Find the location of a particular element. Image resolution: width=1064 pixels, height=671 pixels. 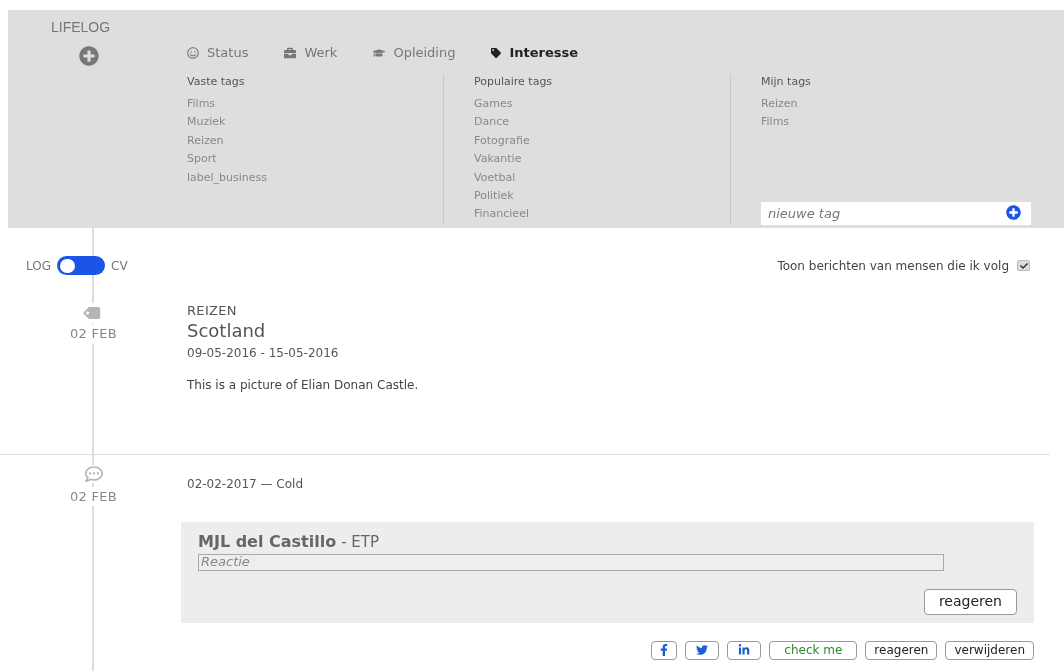

tag-link: label_business is located at coordinates (227, 178).